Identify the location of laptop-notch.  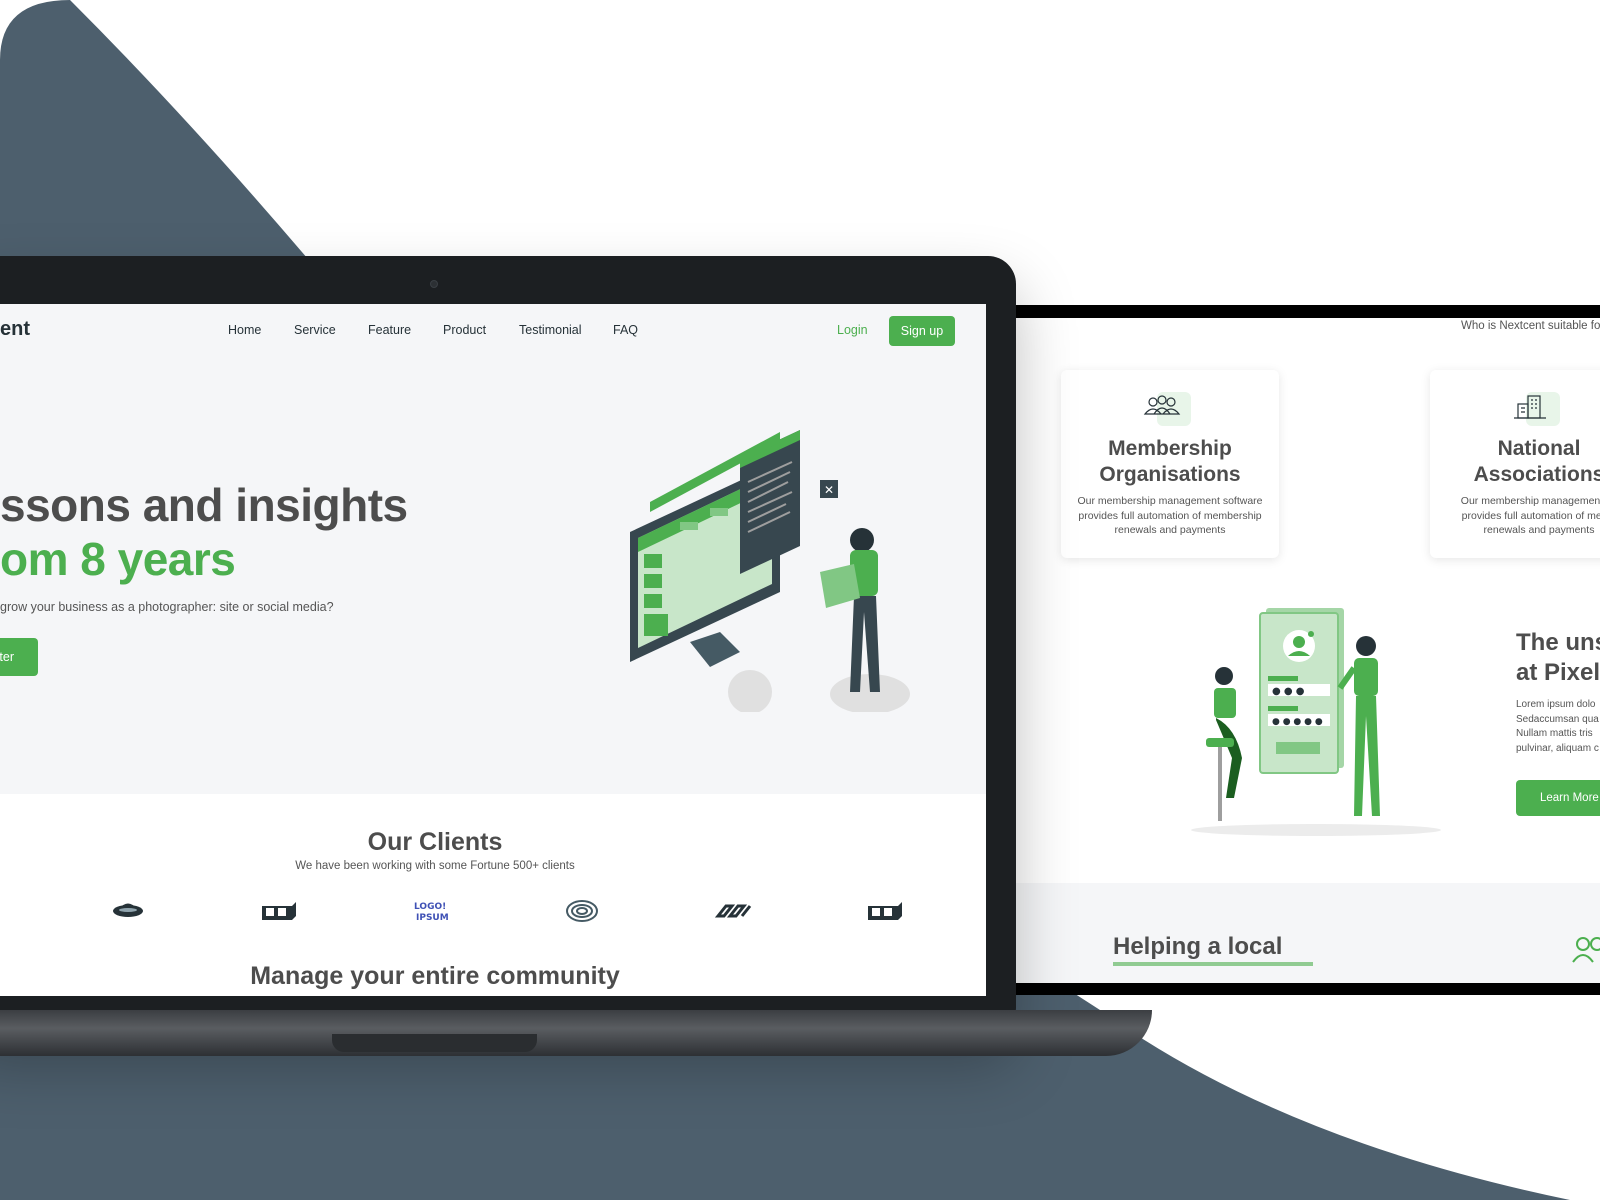
(434, 1043).